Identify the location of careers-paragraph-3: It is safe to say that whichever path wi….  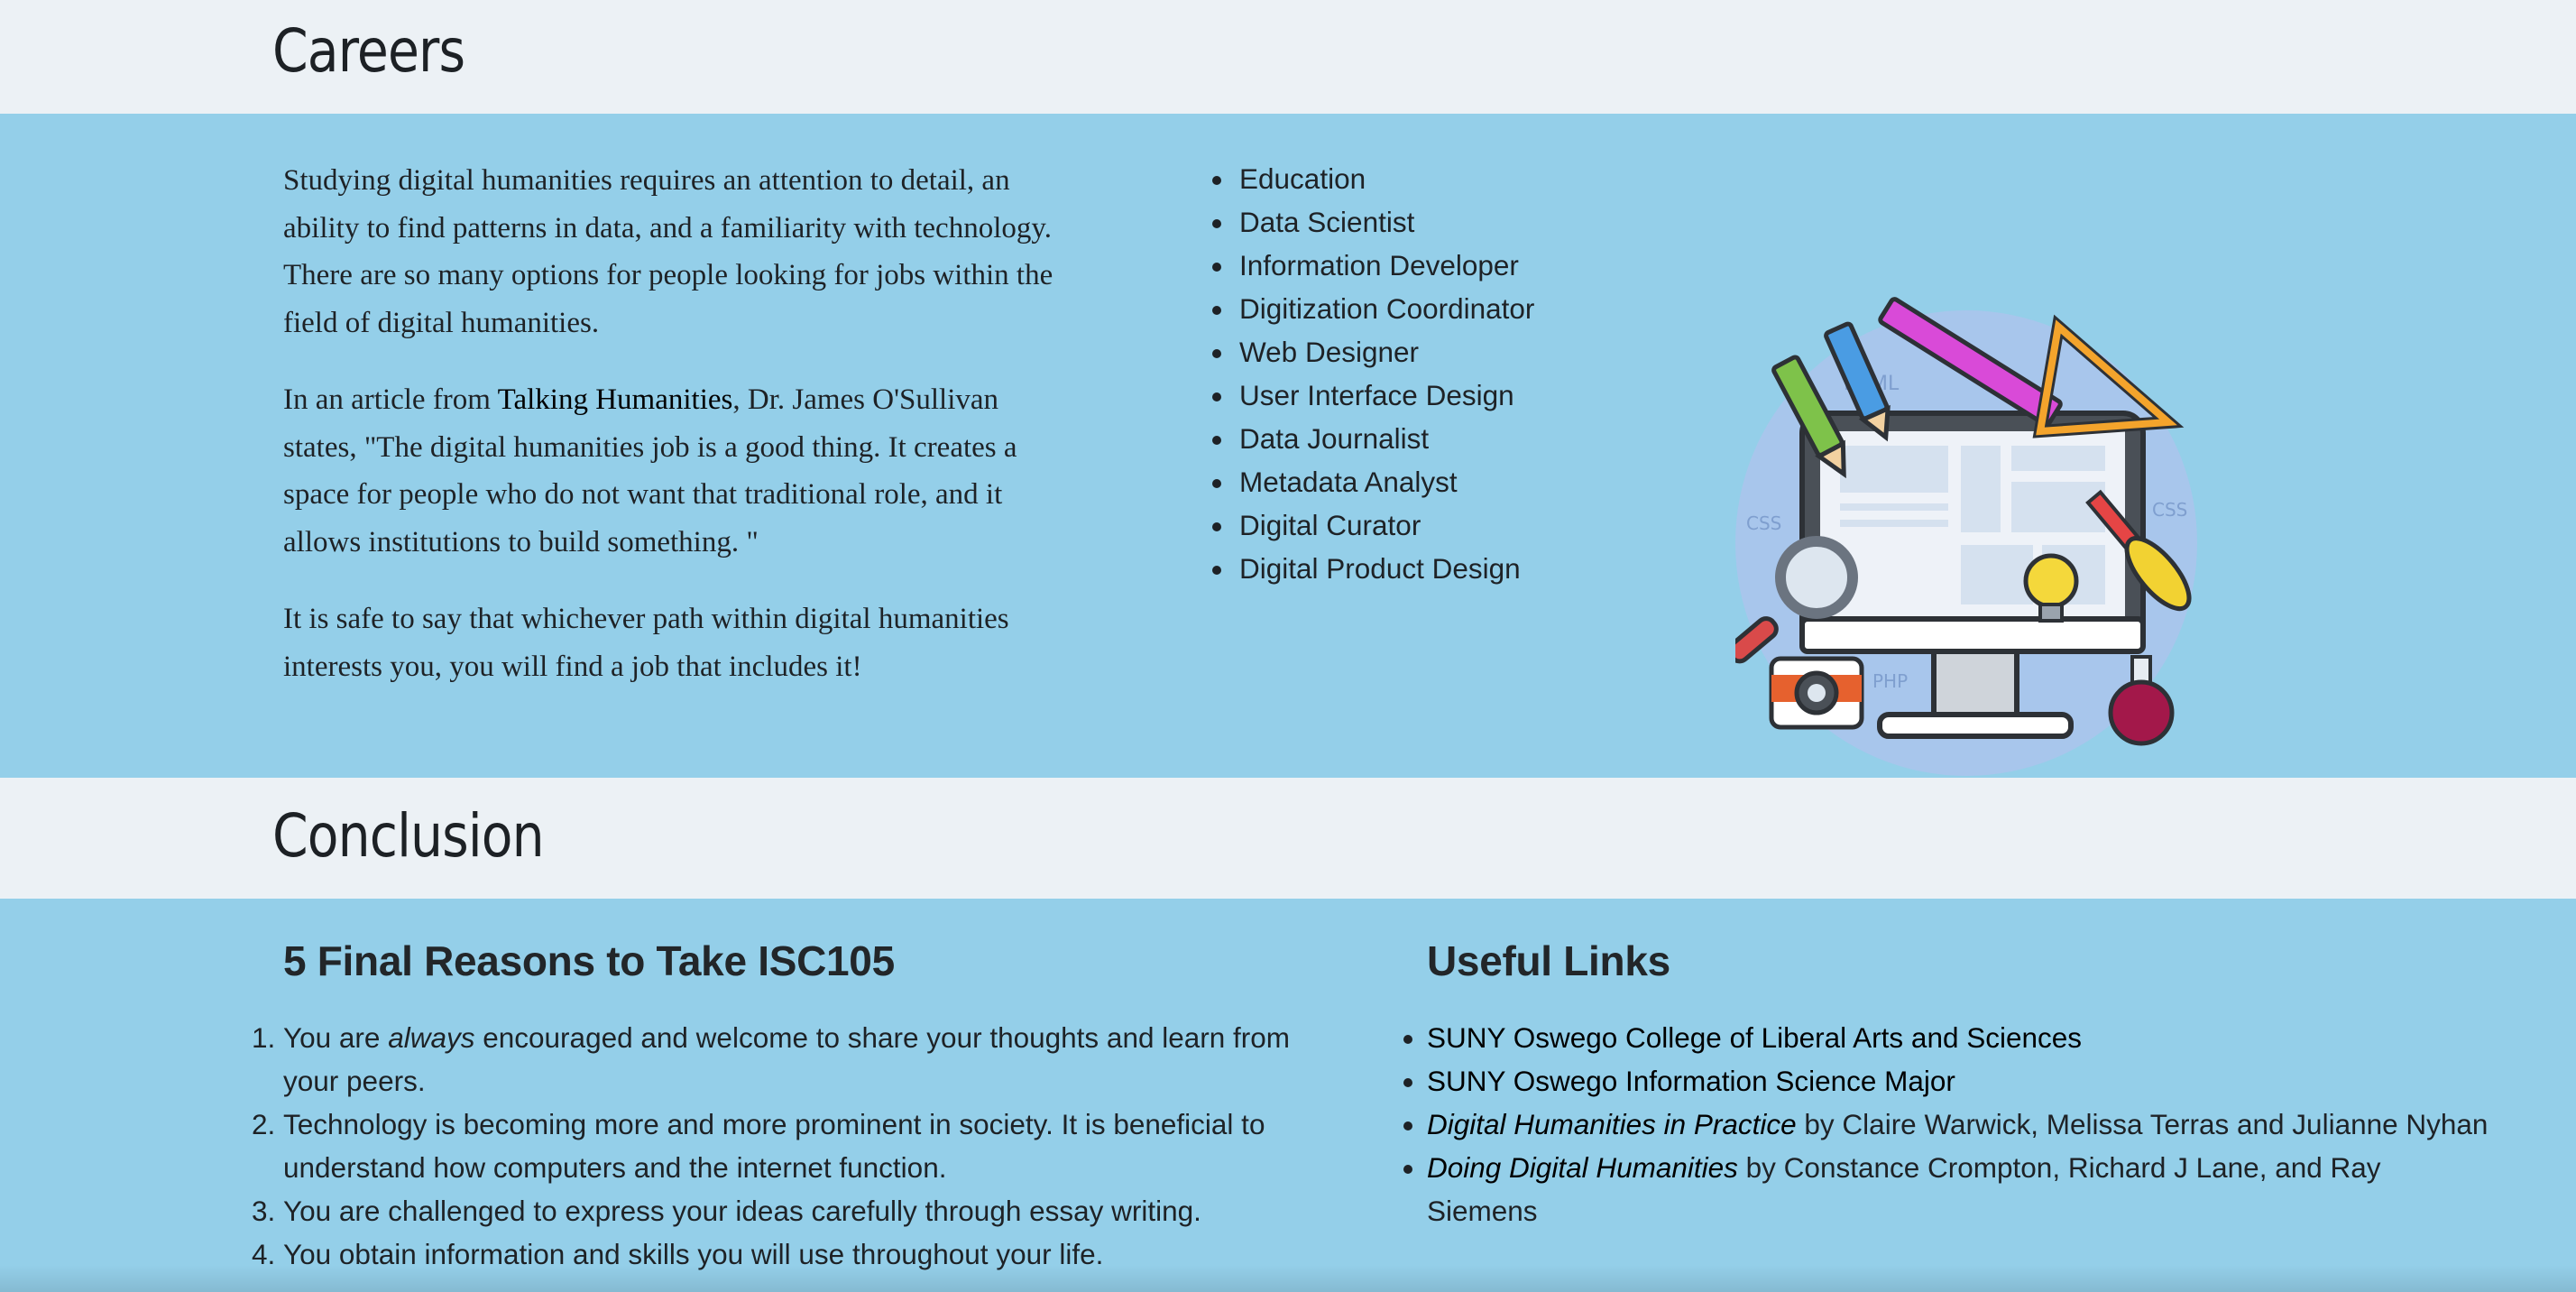
(646, 643).